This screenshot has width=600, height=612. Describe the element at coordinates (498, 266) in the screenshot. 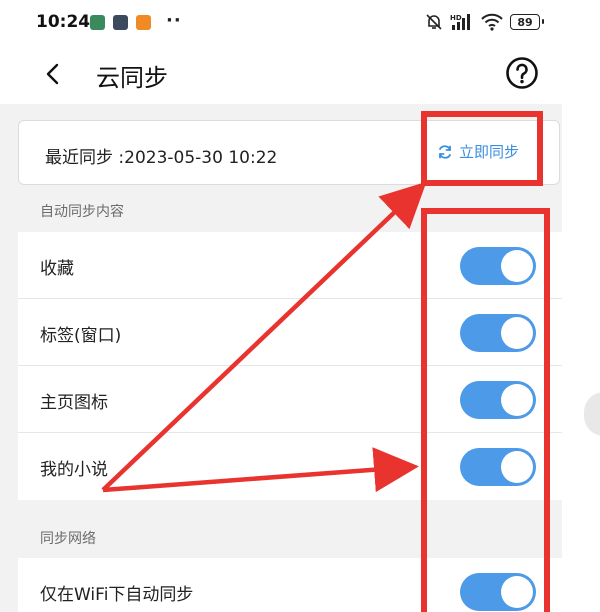

I see `toggle-favorites` at that location.